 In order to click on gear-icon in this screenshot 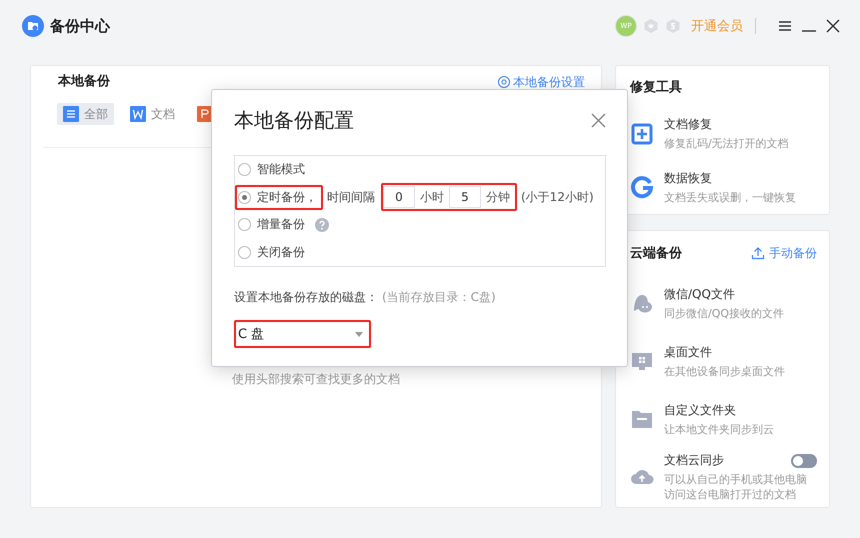, I will do `click(504, 82)`.